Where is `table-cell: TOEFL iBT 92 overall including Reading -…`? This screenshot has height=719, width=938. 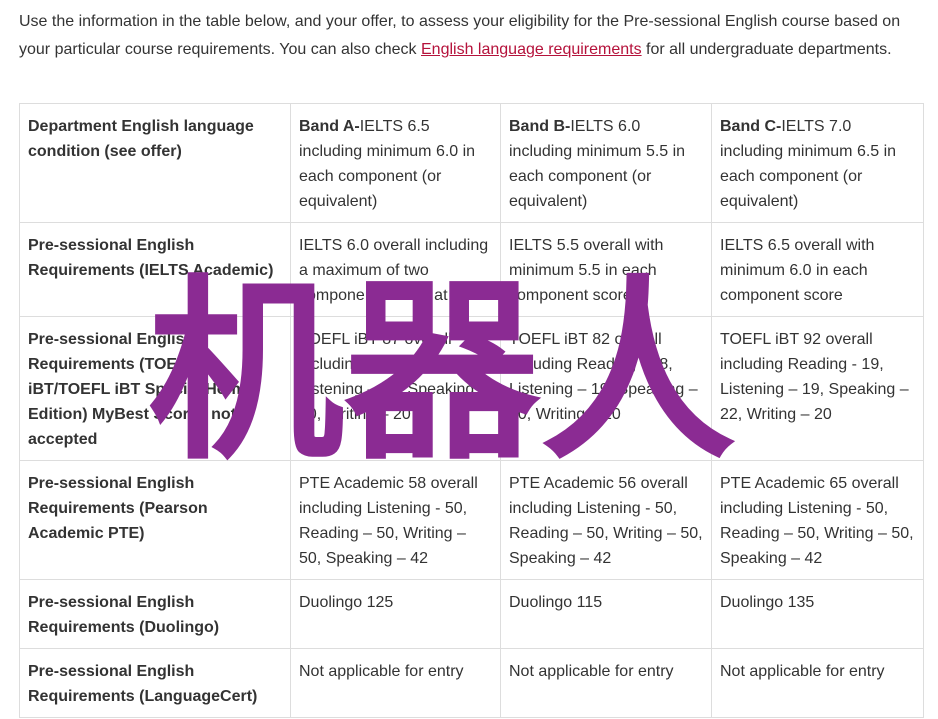
table-cell: TOEFL iBT 92 overall including Reading -… is located at coordinates (817, 388).